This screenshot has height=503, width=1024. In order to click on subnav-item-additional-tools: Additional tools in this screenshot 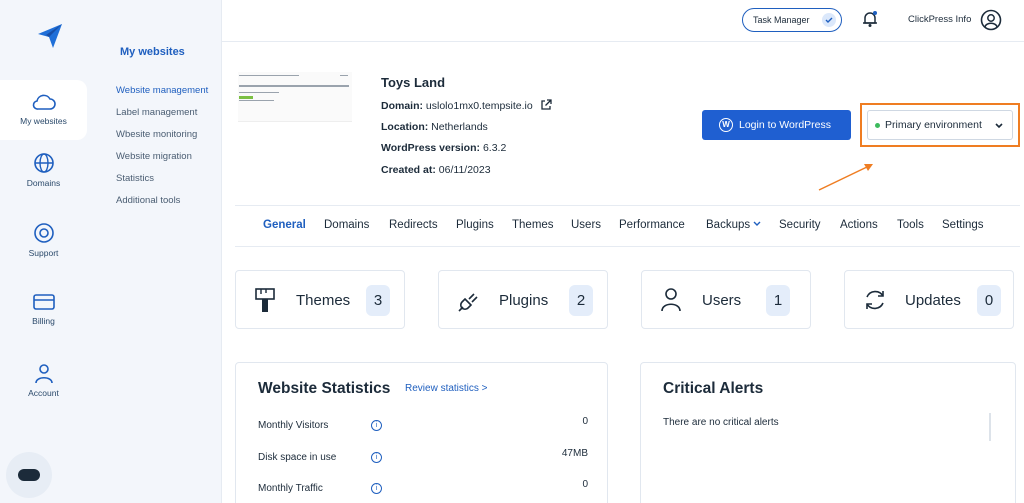, I will do `click(148, 200)`.